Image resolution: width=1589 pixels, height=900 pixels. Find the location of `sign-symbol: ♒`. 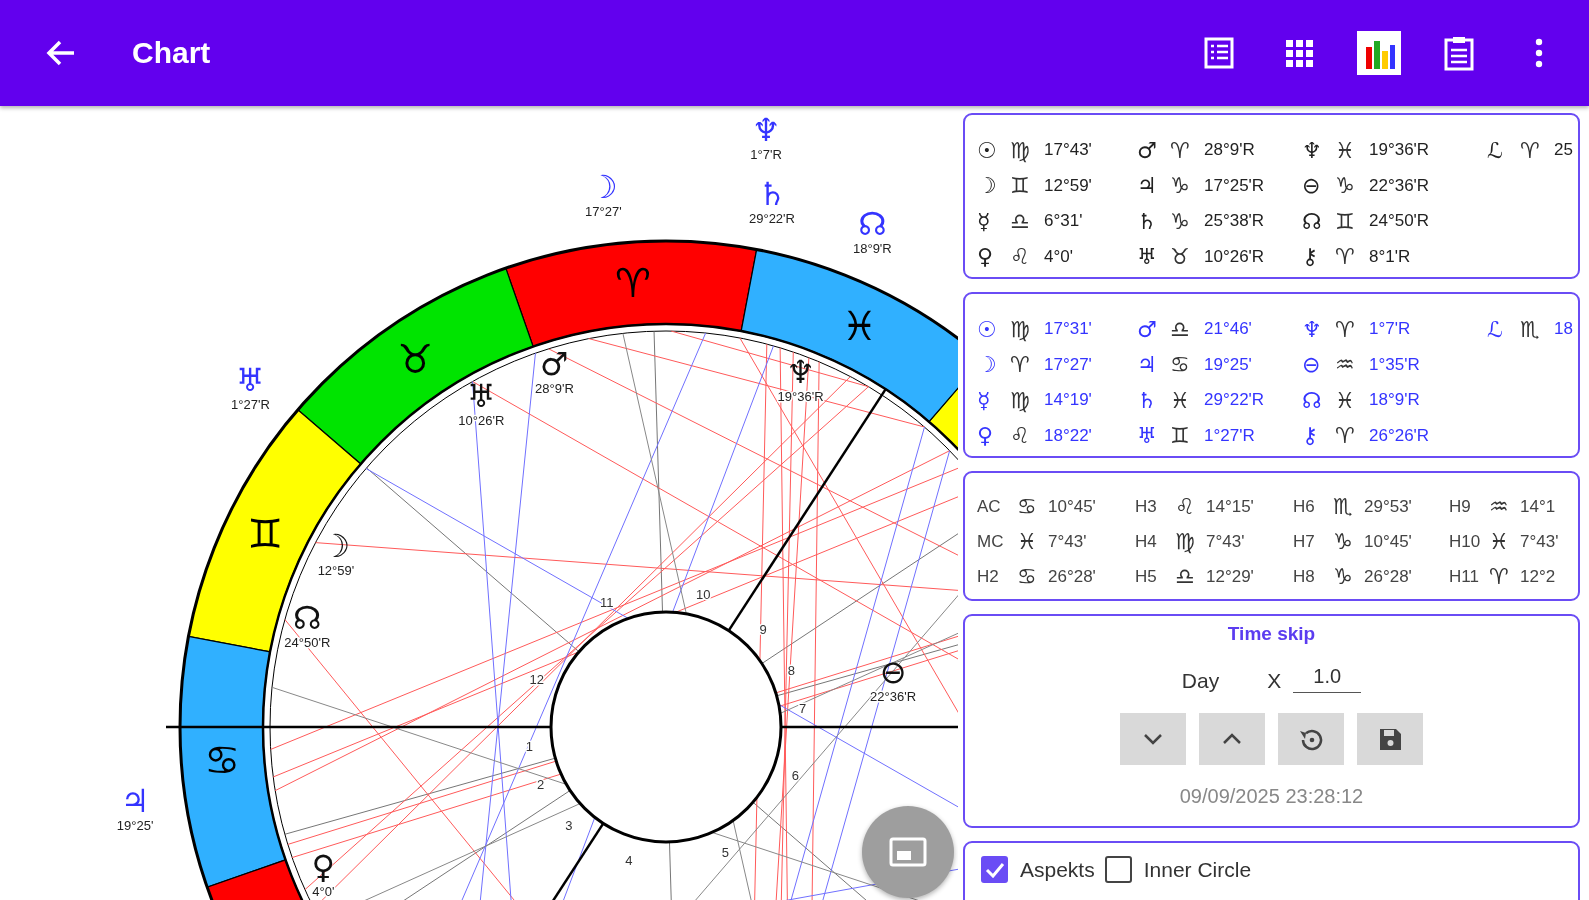

sign-symbol: ♒ is located at coordinates (1345, 365).